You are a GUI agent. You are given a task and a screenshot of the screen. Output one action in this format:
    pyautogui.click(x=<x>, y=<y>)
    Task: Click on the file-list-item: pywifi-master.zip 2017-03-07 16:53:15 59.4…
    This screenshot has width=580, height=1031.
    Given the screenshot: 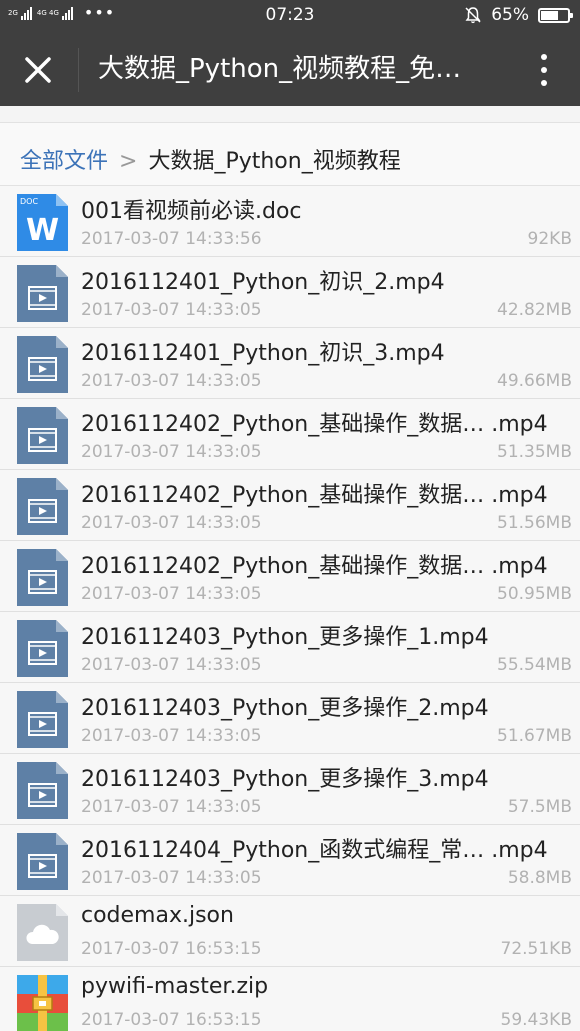 What is the action you would take?
    pyautogui.click(x=290, y=999)
    